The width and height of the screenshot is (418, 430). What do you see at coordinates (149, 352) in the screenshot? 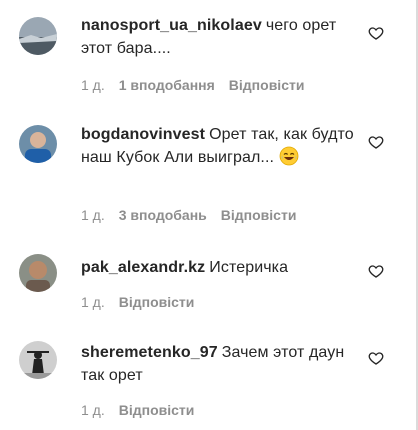
I see `comment-username: sheremetenko_97` at bounding box center [149, 352].